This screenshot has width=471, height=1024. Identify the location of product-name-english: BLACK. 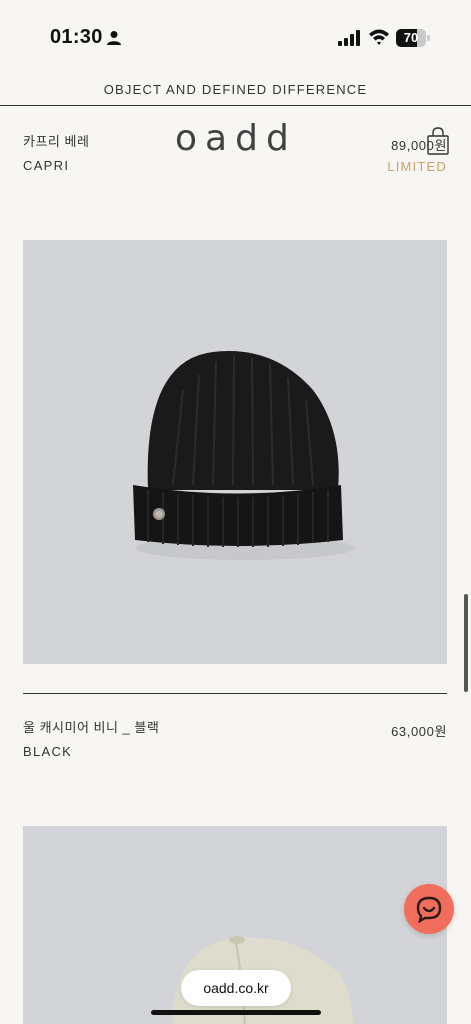
(47, 751).